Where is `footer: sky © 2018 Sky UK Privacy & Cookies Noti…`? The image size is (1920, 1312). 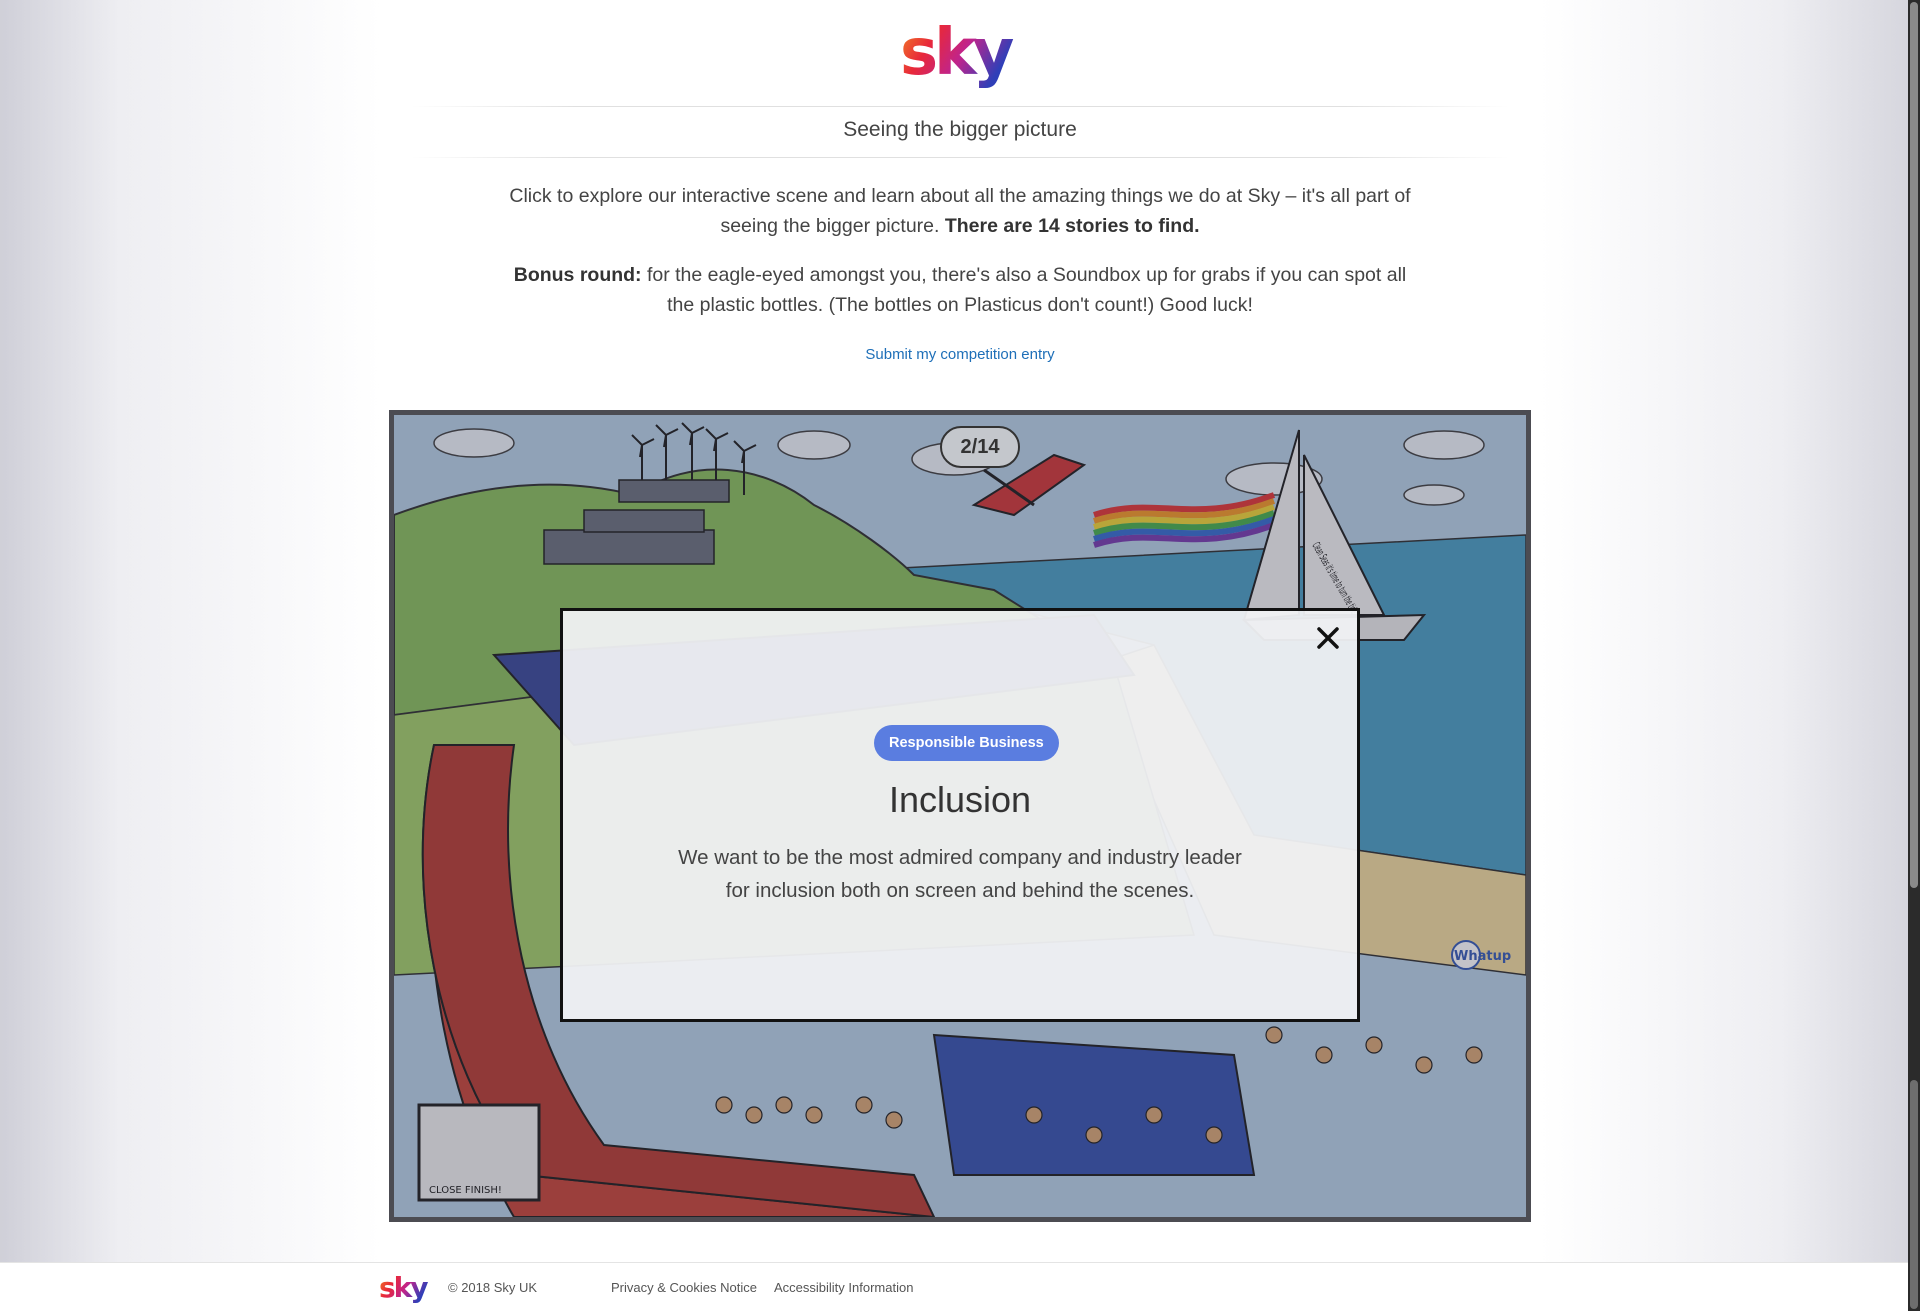
footer: sky © 2018 Sky UK Privacy & Cookies Noti… is located at coordinates (960, 1287).